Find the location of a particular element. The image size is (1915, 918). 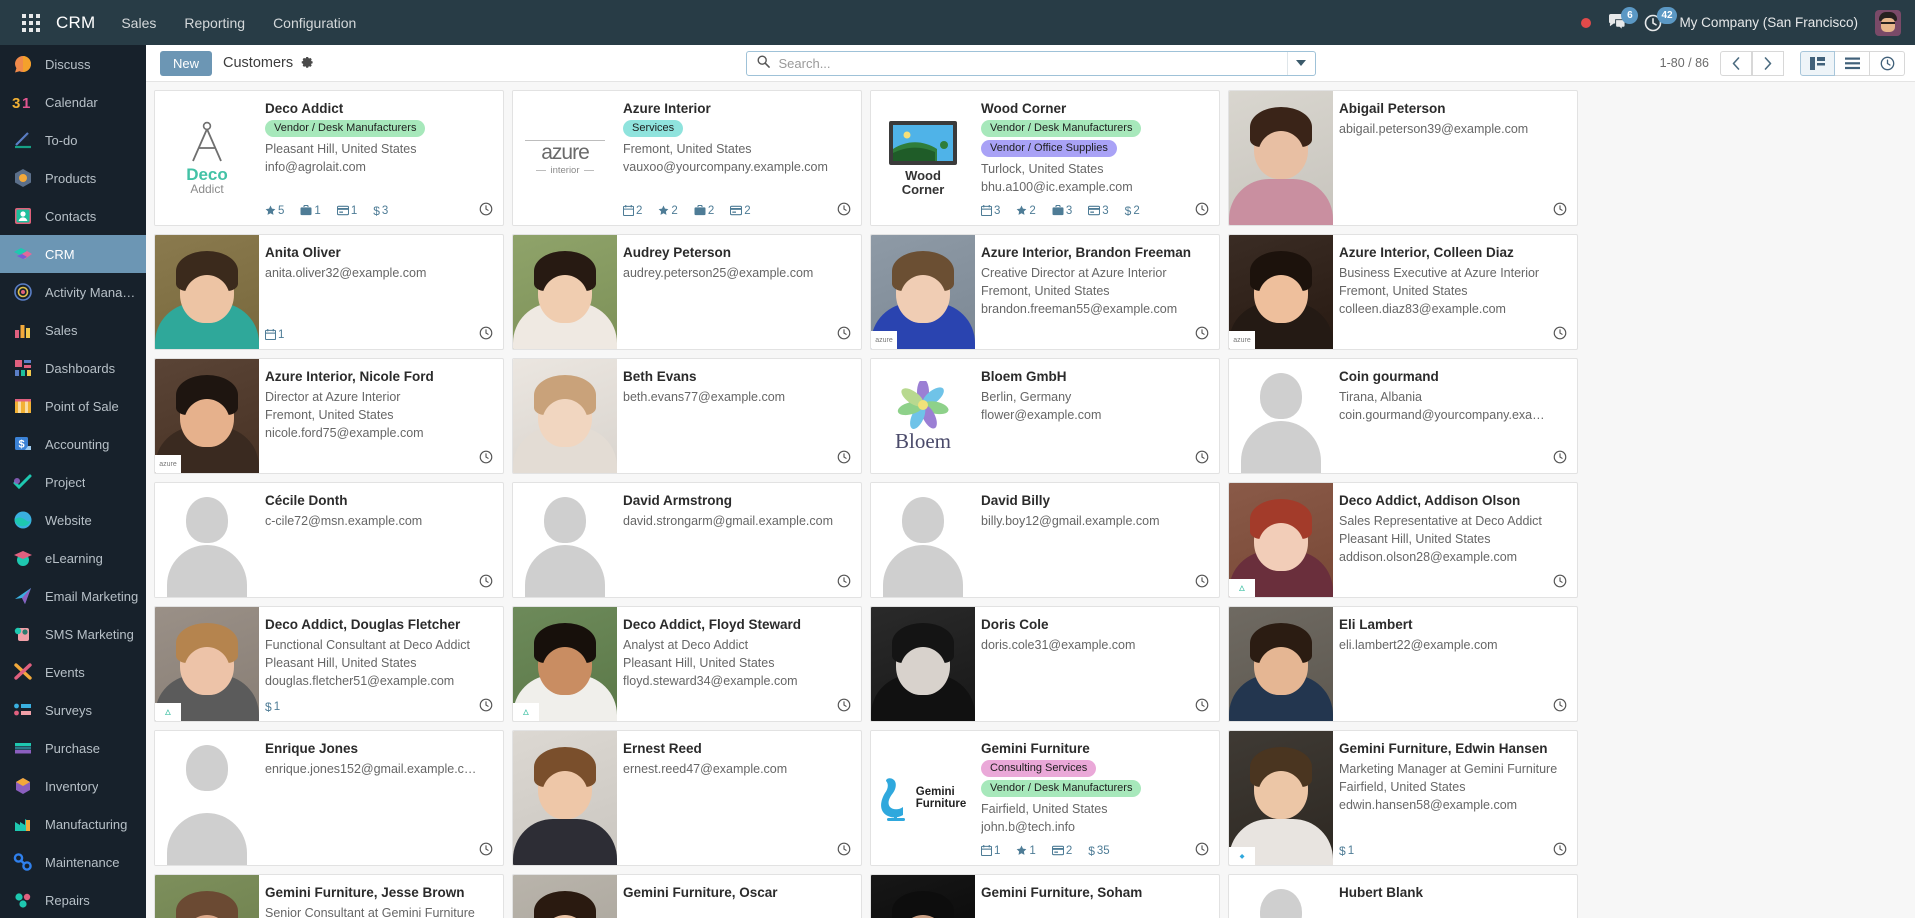

card-title: Cécile Donth is located at coordinates (379, 501).